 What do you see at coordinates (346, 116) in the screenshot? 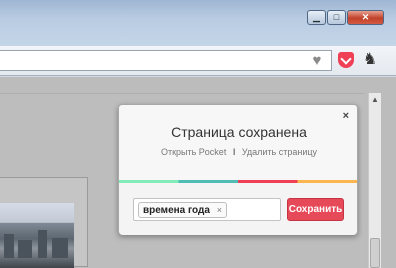
I see `panel-close-icon: ×` at bounding box center [346, 116].